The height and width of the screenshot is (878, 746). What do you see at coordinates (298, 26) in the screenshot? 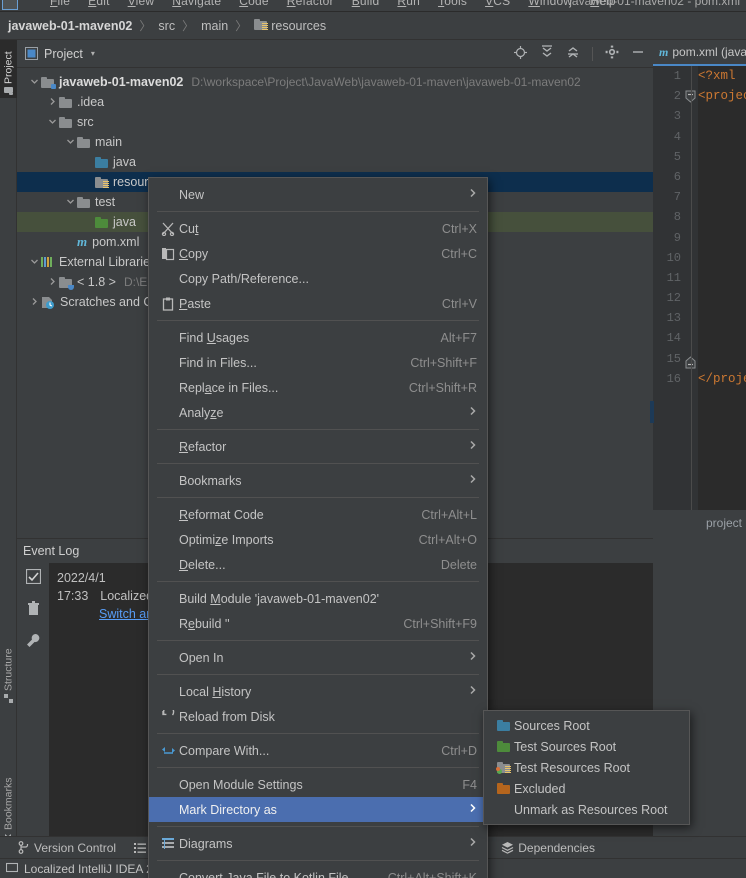
I see `breadcrumb-resources: resources` at bounding box center [298, 26].